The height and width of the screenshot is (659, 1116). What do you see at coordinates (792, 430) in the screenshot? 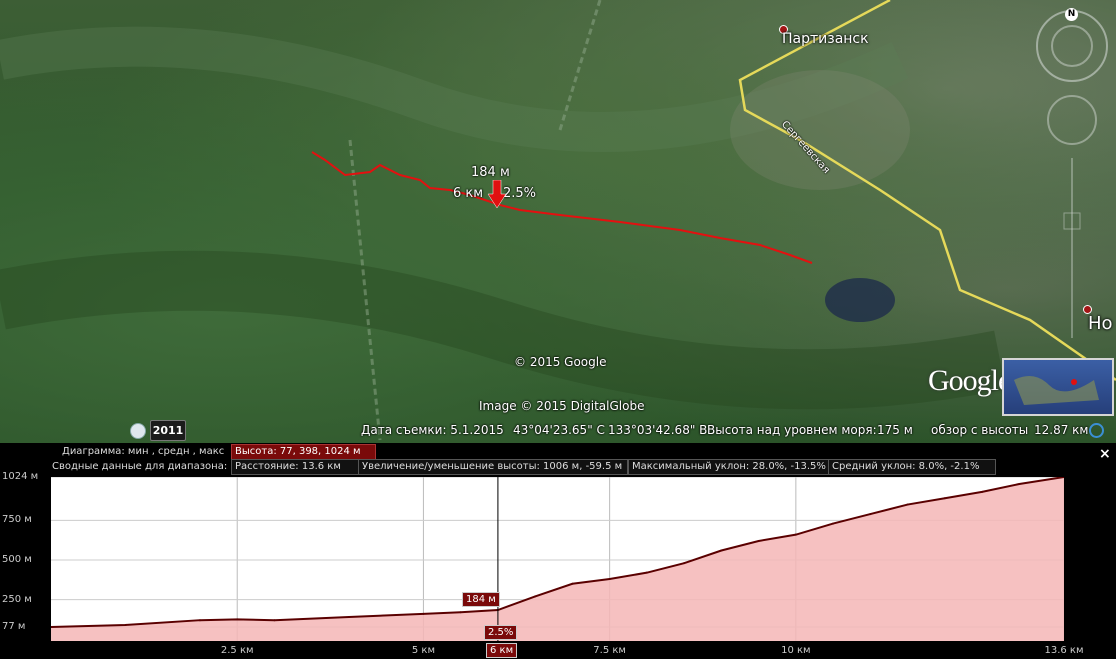
I see `elevation-label: Высота над уровнем моря:` at bounding box center [792, 430].